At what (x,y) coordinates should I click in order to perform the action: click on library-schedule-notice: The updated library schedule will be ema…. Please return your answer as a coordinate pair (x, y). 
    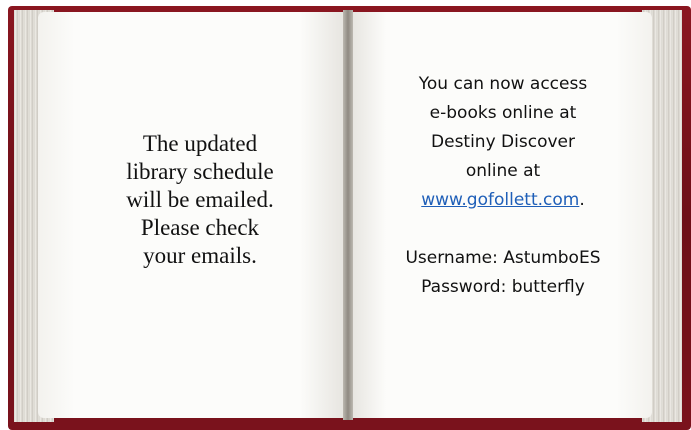
    Looking at the image, I should click on (200, 200).